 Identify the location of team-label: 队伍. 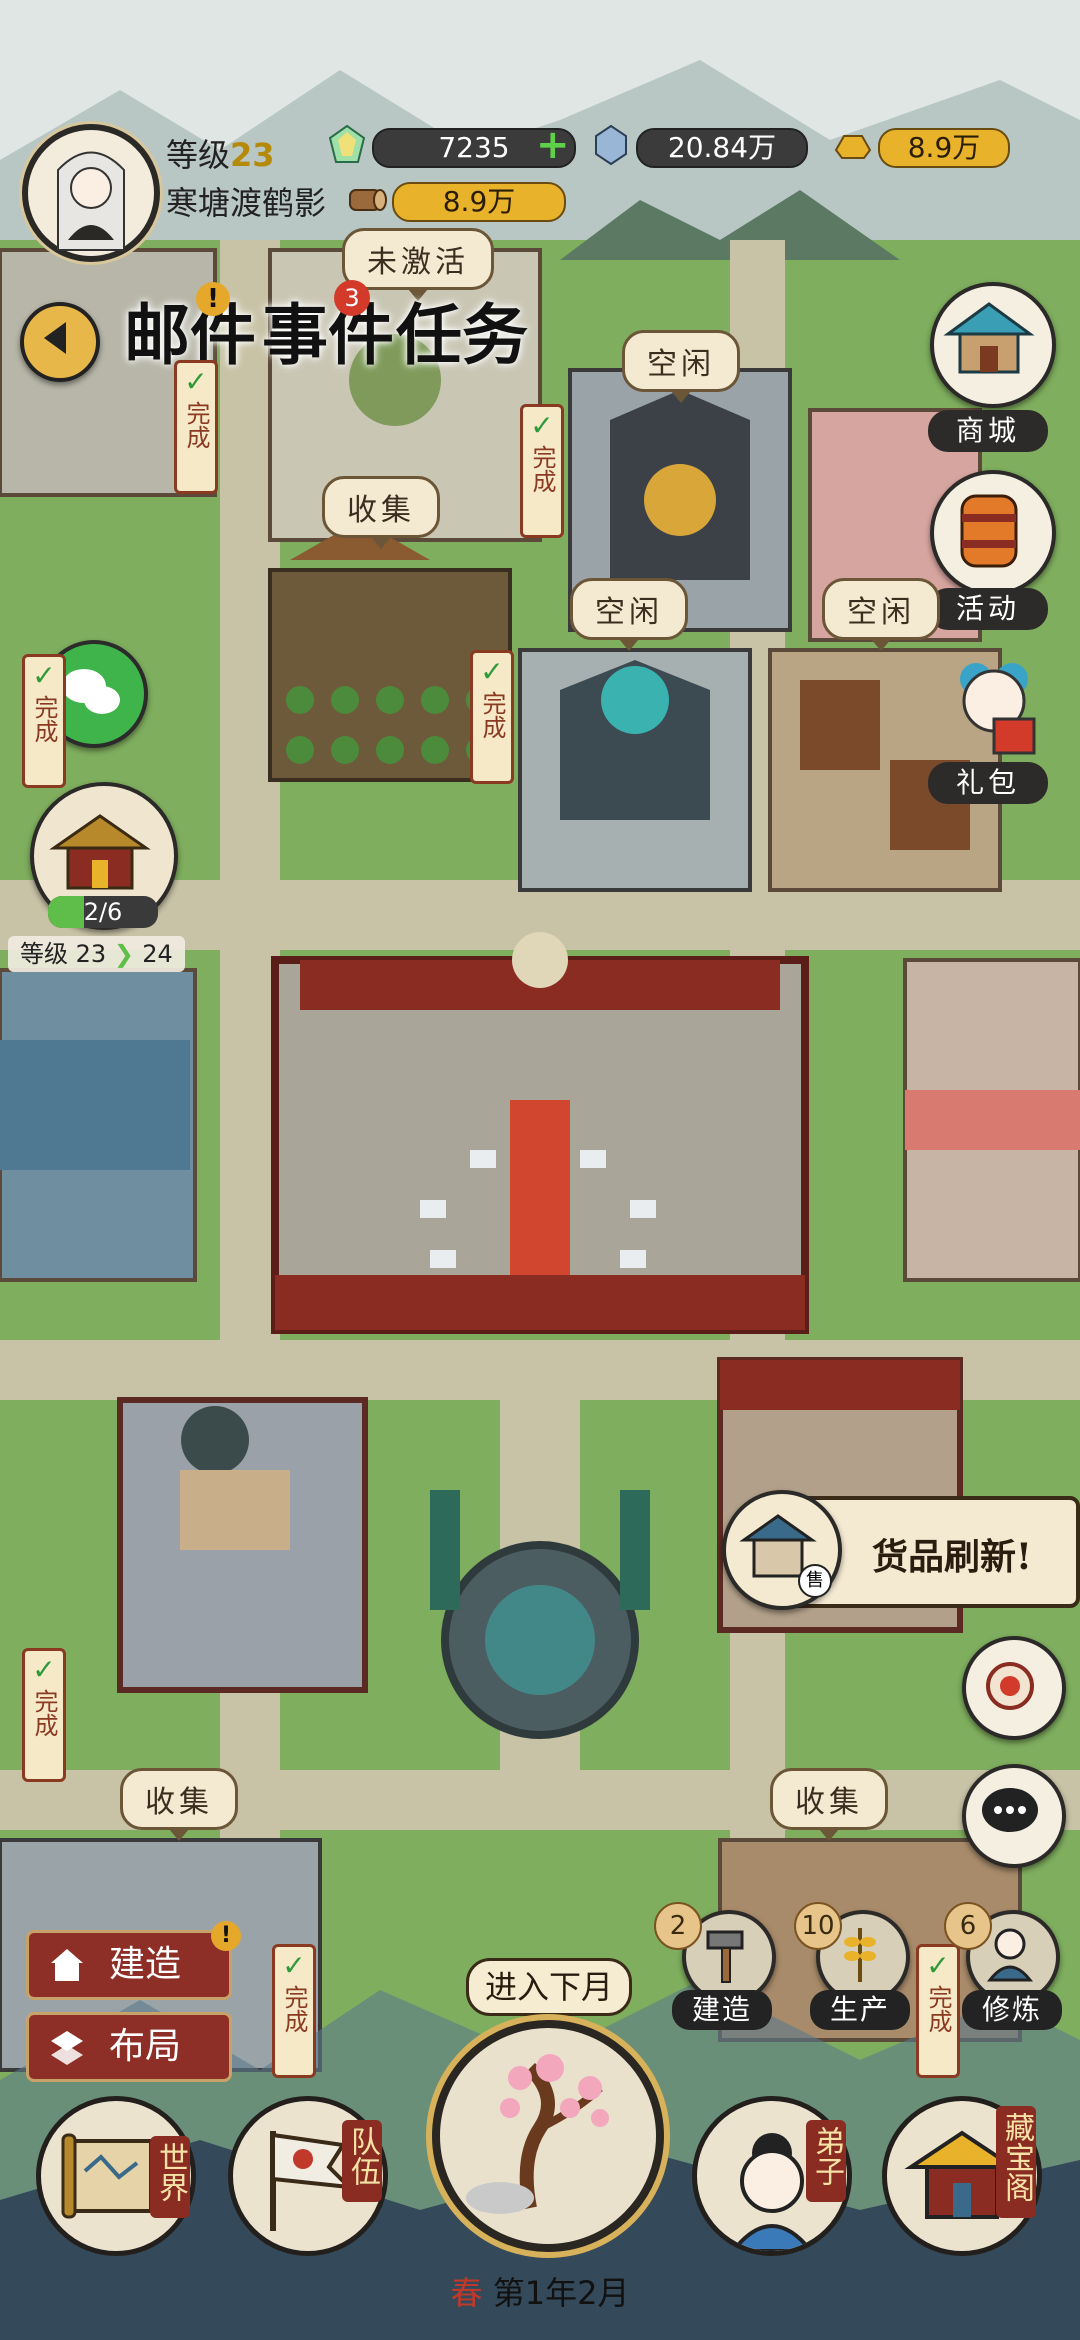
(362, 2161).